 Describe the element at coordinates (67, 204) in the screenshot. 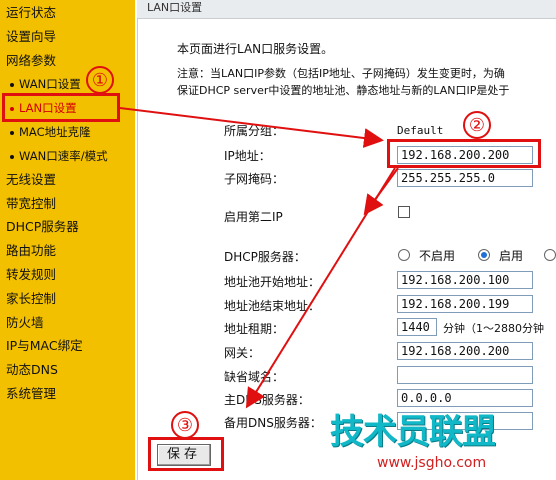

I see `sidebar-item-bandwidth: 带宽控制` at that location.